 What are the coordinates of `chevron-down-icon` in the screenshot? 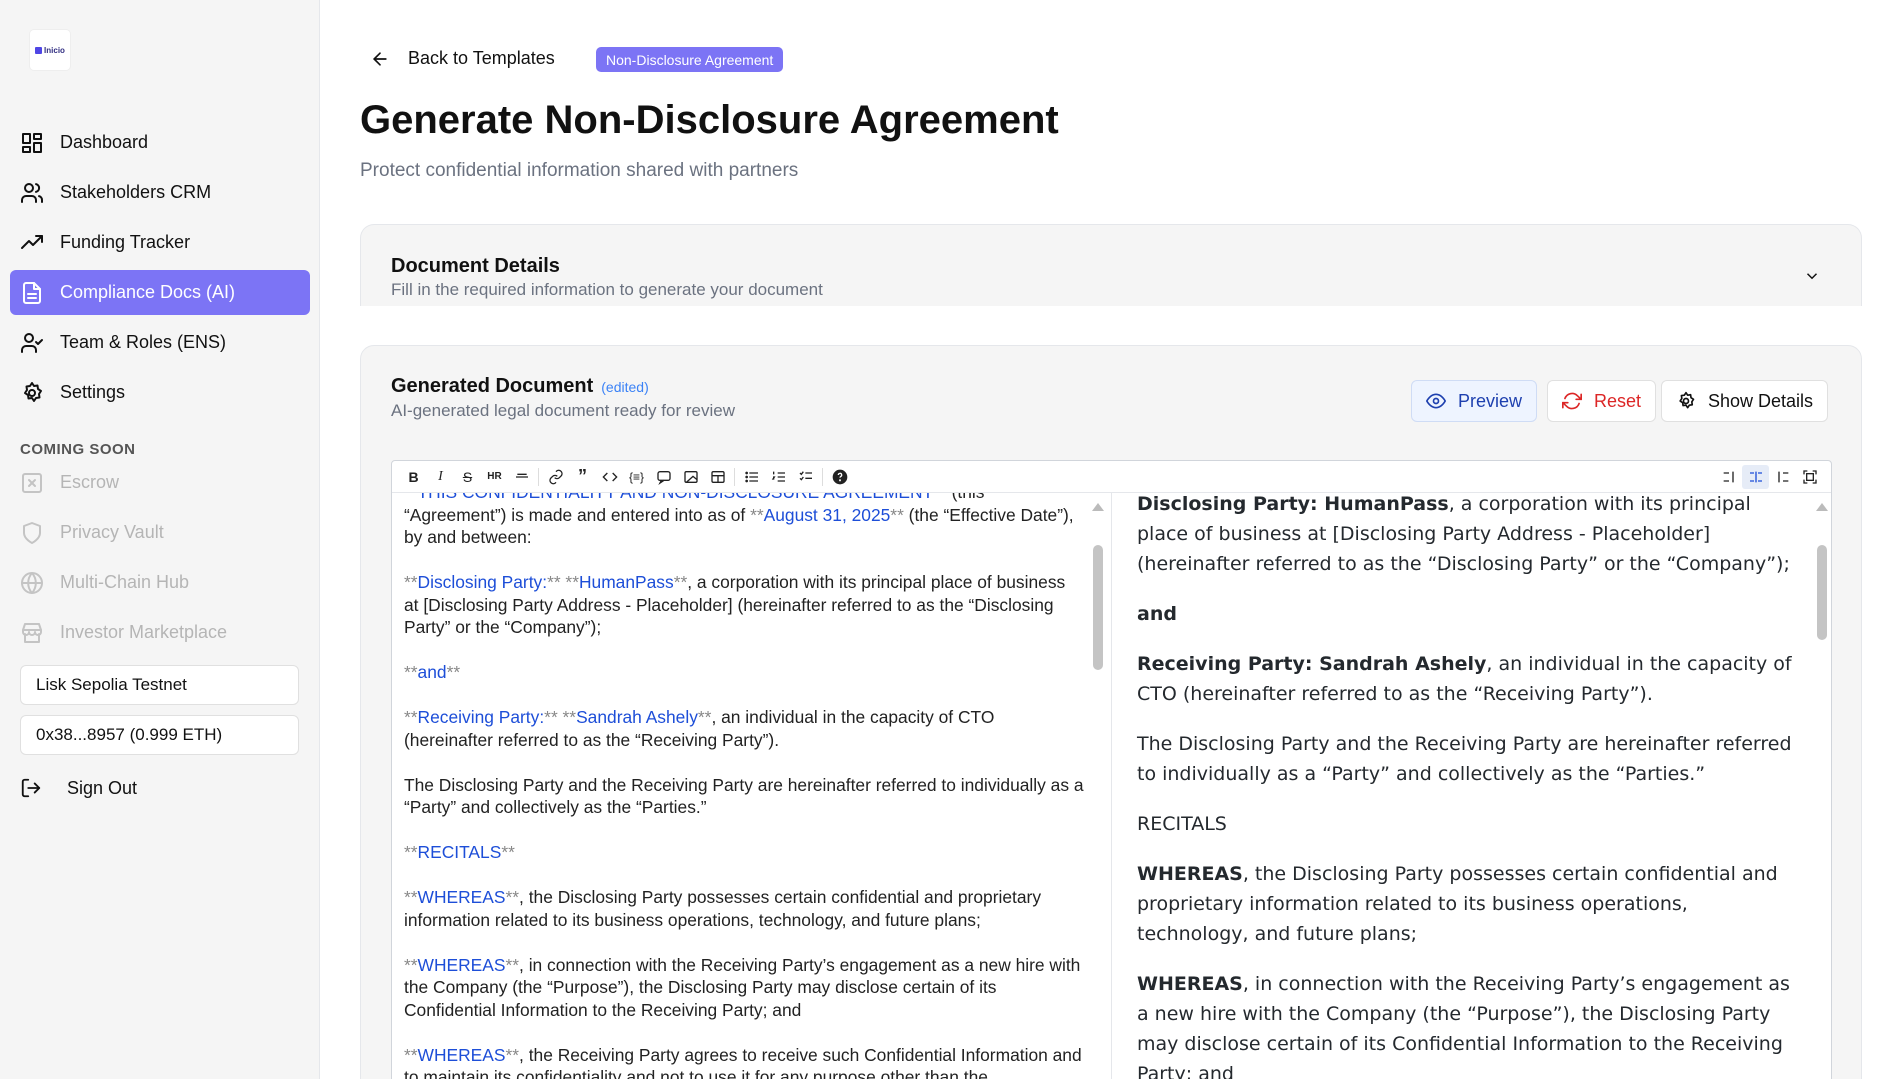 It's located at (1812, 276).